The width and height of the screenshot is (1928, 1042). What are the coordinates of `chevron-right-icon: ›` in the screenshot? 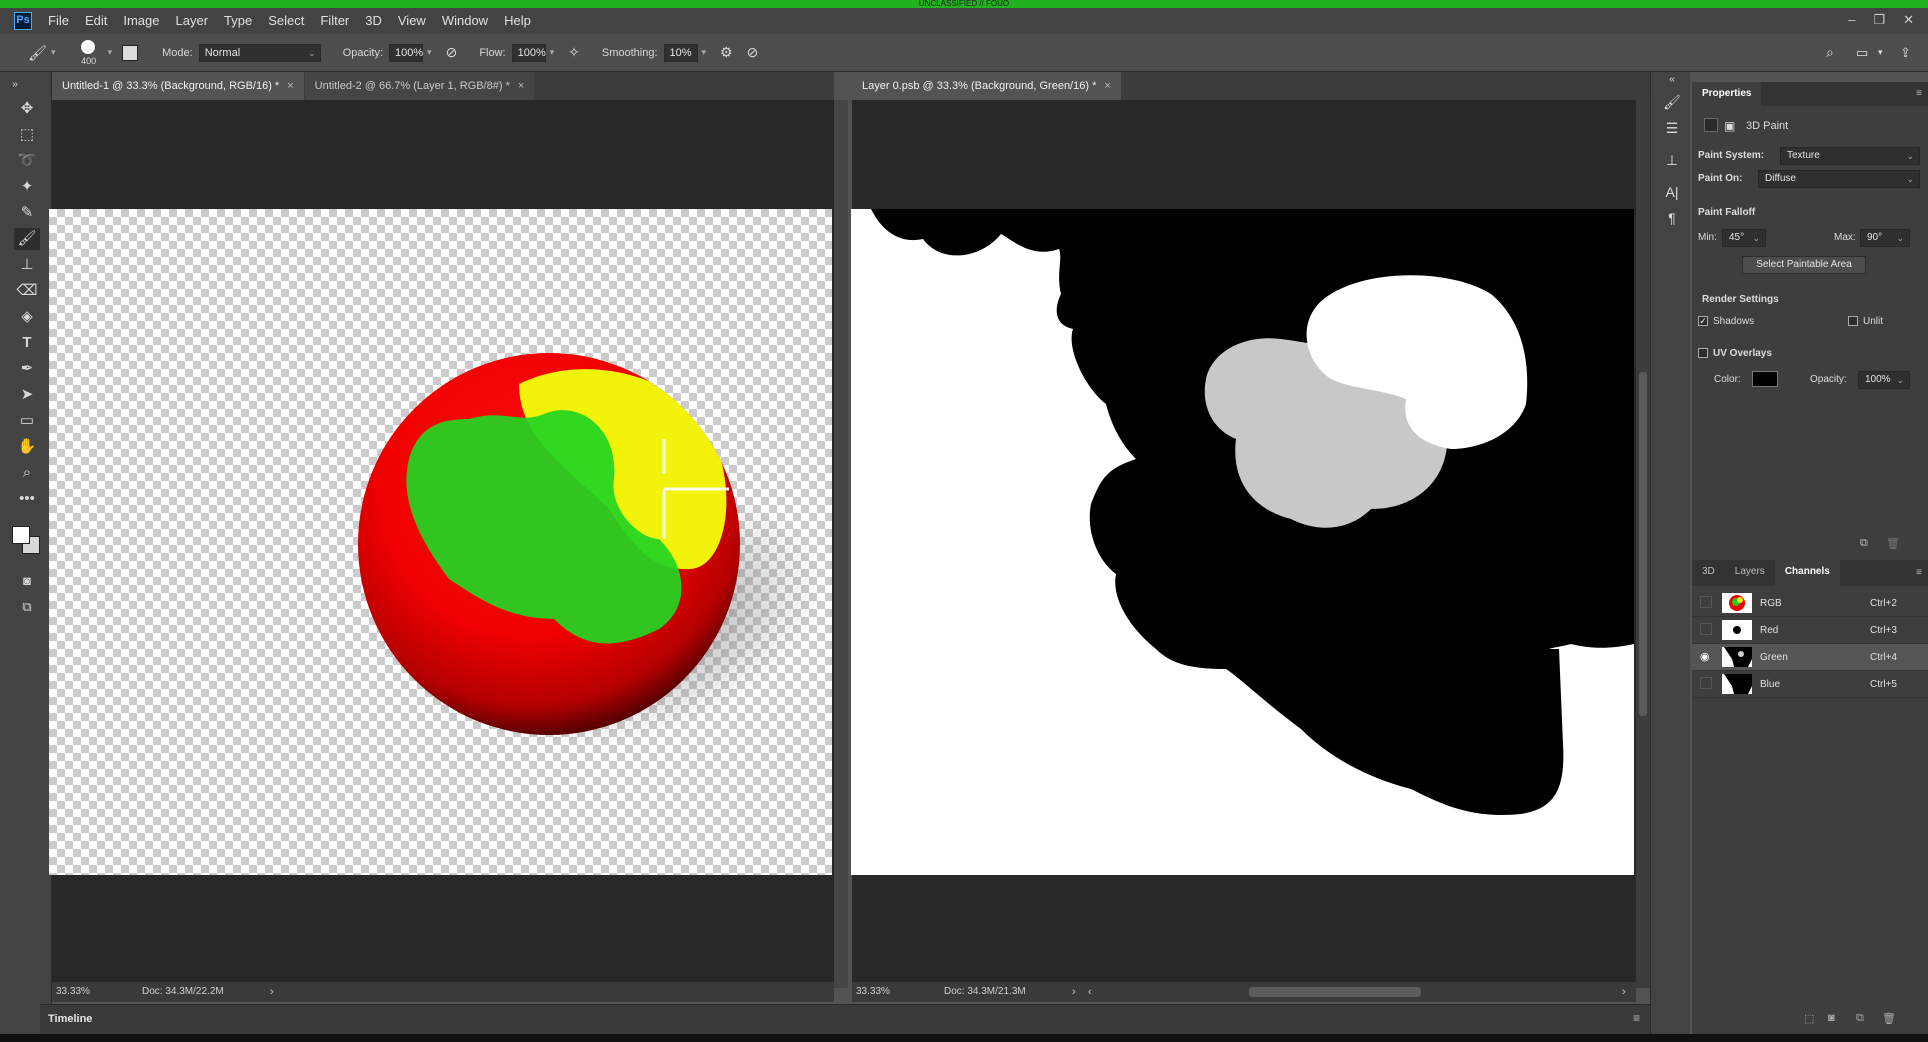 It's located at (272, 992).